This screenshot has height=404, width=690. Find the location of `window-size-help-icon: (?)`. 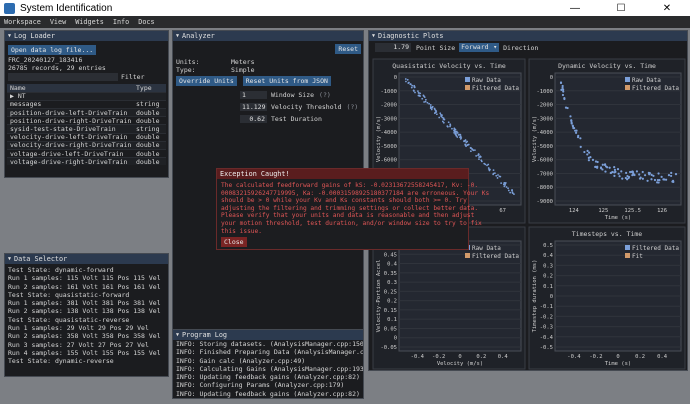

window-size-help-icon: (?) is located at coordinates (325, 95).